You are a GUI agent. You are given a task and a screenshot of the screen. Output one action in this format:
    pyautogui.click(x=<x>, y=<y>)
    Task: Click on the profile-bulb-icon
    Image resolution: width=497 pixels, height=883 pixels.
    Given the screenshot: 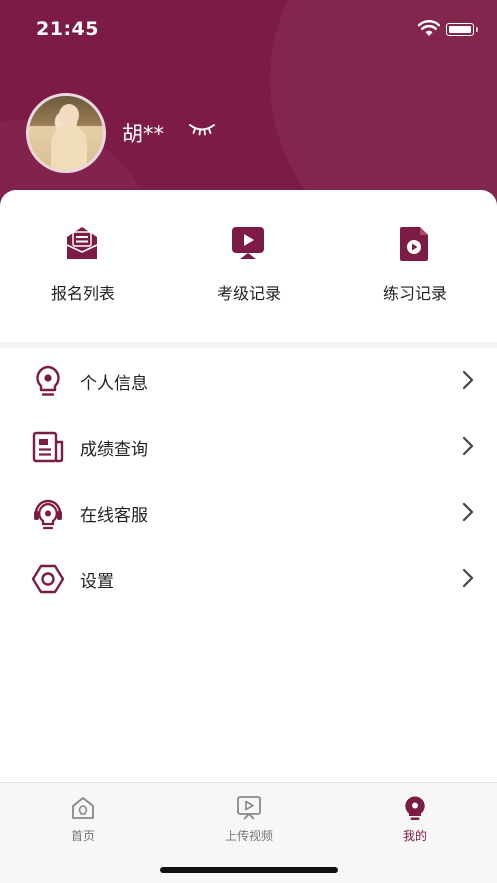 What is the action you would take?
    pyautogui.click(x=415, y=808)
    